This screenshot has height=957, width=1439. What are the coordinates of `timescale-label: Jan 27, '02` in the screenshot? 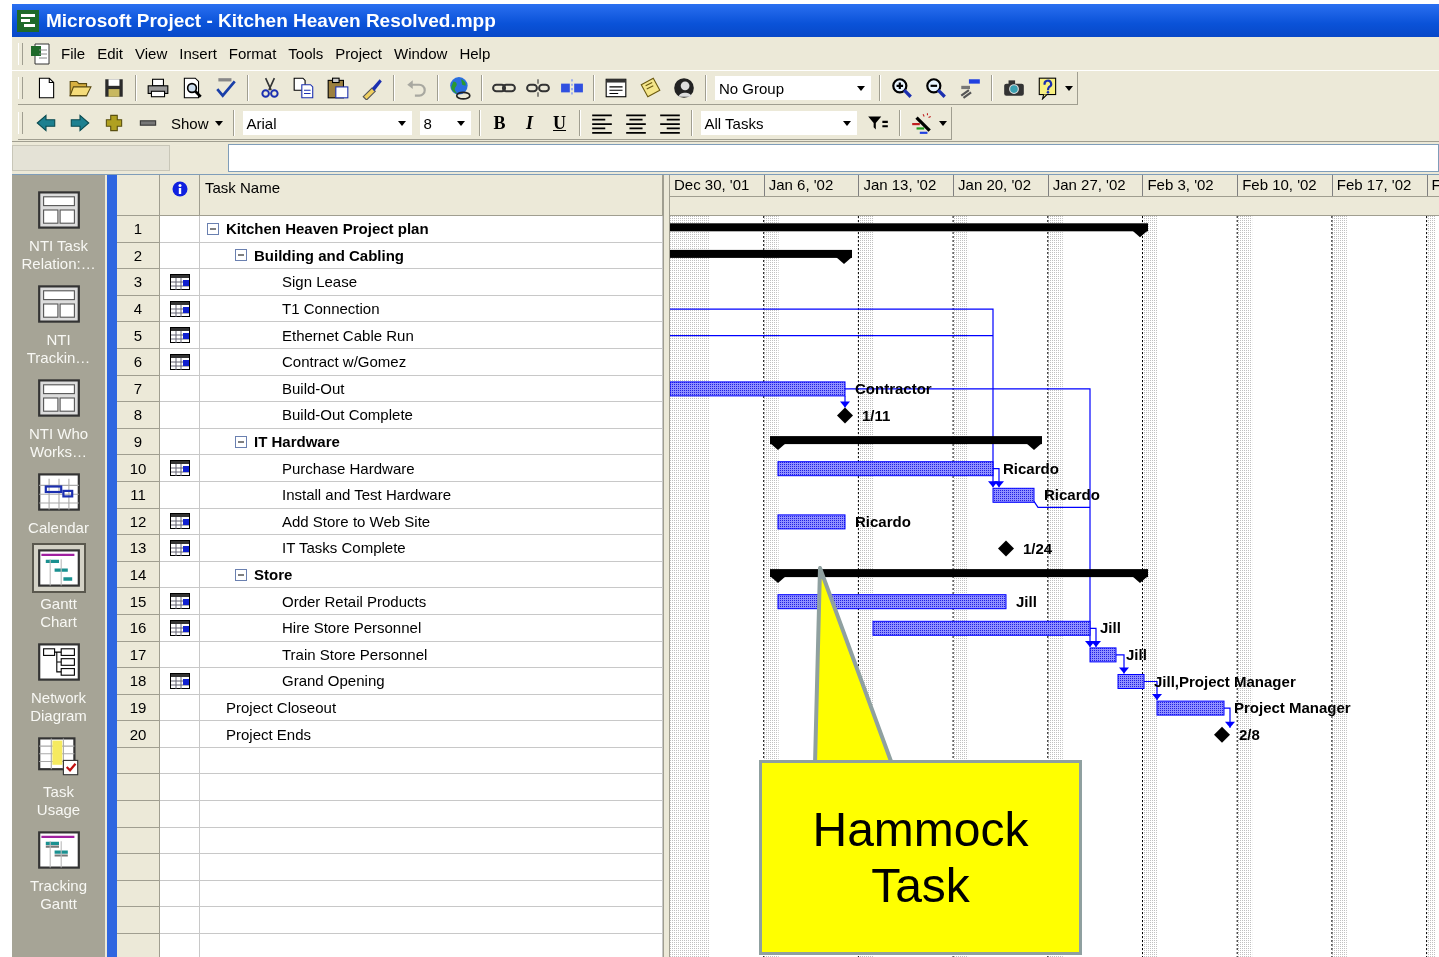 It's located at (1089, 184).